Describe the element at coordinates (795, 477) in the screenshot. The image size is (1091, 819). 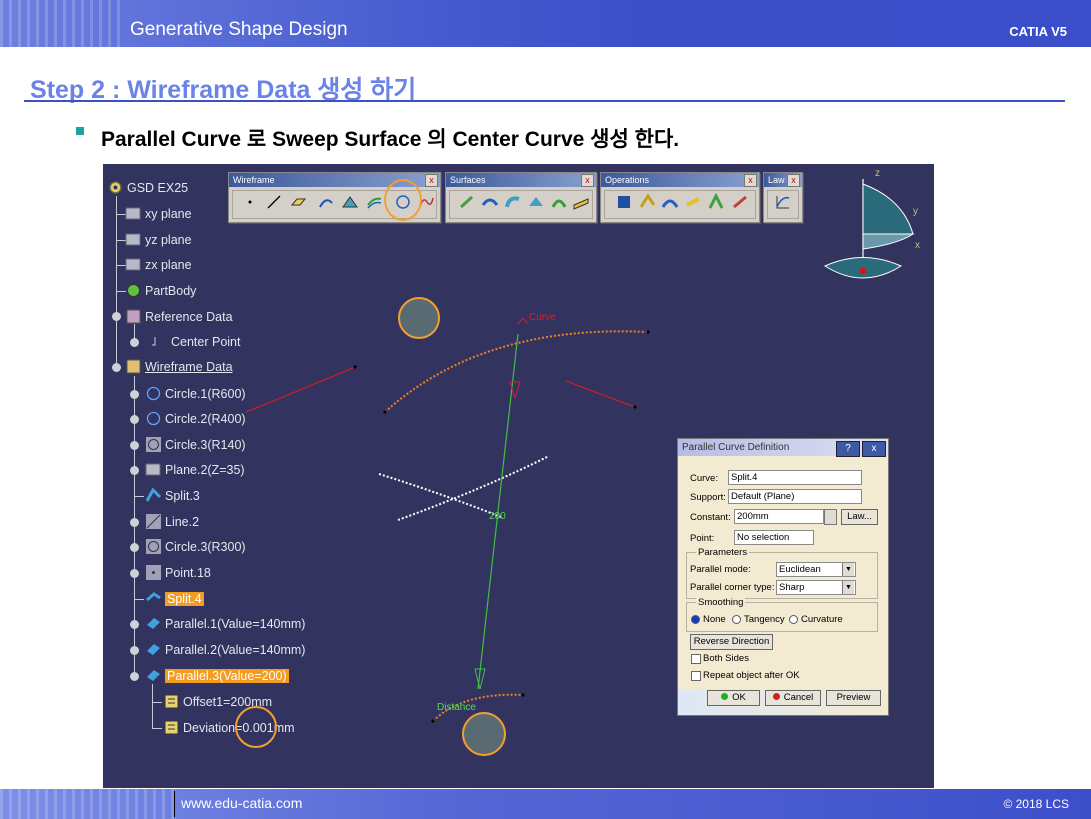
I see `curve-field: Split.4` at that location.